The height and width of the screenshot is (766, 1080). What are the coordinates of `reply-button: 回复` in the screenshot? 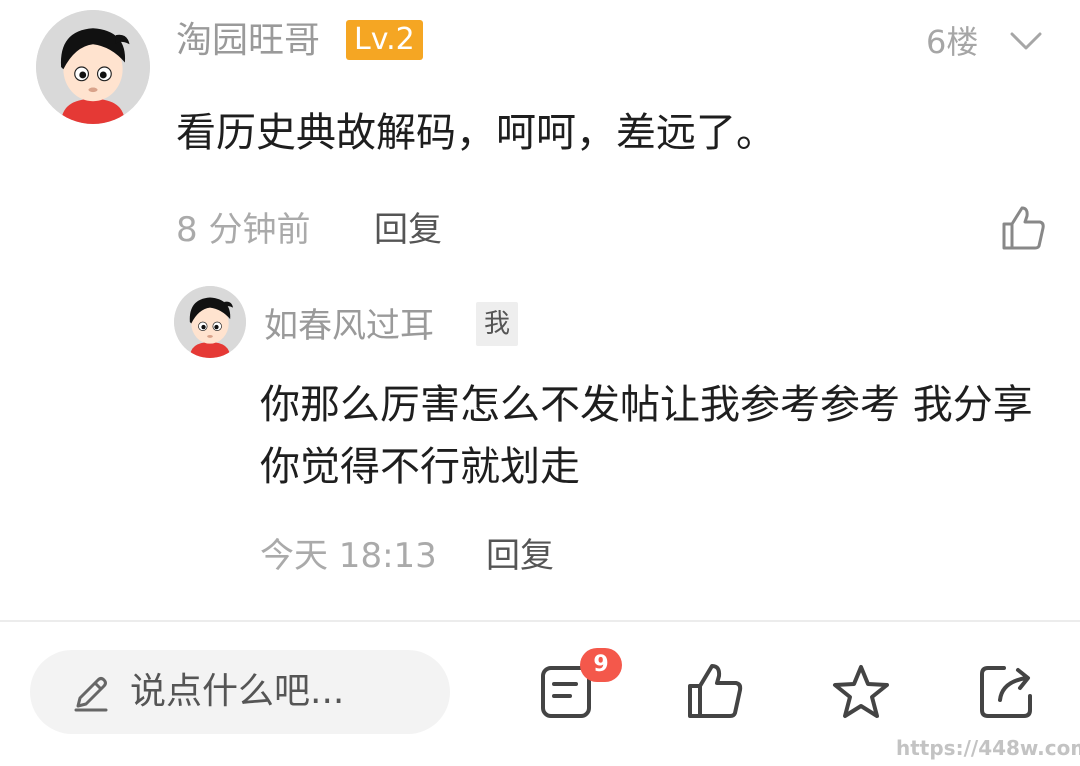 It's located at (408, 230).